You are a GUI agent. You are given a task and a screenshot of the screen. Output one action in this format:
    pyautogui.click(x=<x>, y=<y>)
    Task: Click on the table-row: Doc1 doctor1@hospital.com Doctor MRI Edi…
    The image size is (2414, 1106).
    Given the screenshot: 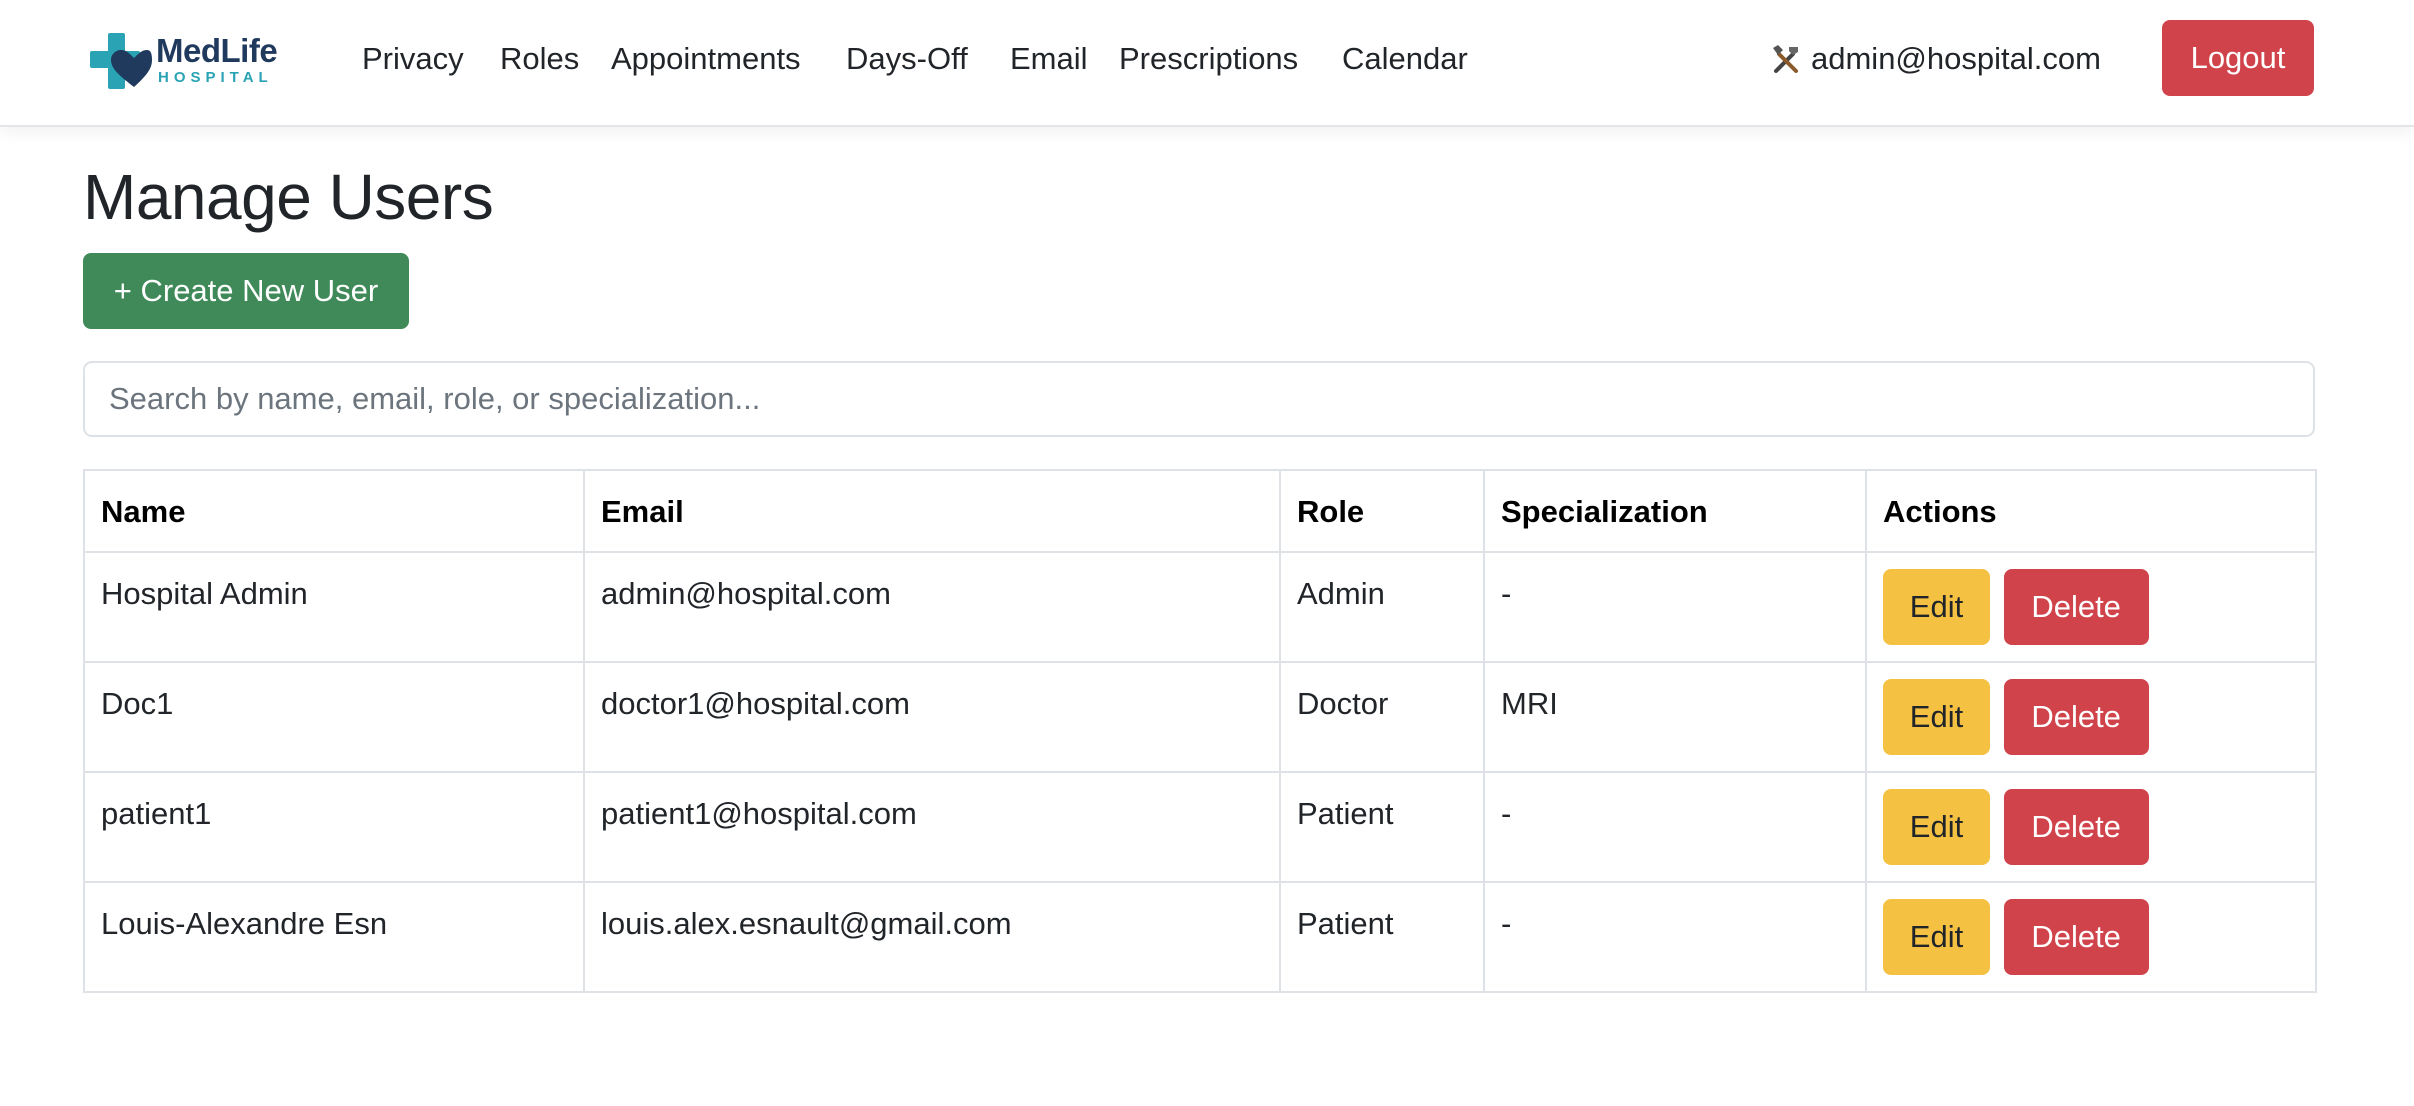 What is the action you would take?
    pyautogui.click(x=1200, y=717)
    